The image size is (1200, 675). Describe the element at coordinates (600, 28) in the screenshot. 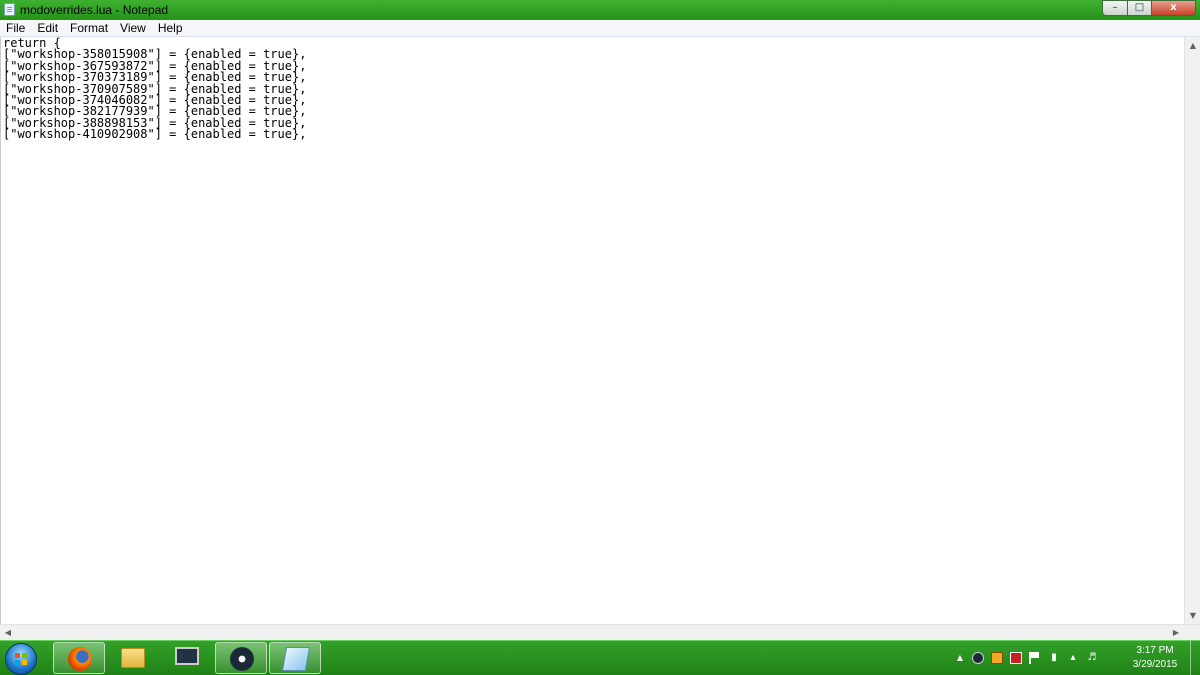

I see `menu-bar: File Edit Format View Help` at that location.